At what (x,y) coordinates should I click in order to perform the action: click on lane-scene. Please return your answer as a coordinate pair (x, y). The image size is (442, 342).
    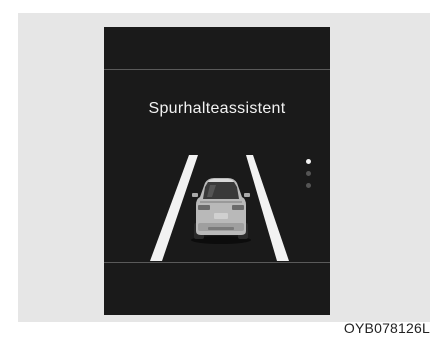
    Looking at the image, I should click on (219, 208).